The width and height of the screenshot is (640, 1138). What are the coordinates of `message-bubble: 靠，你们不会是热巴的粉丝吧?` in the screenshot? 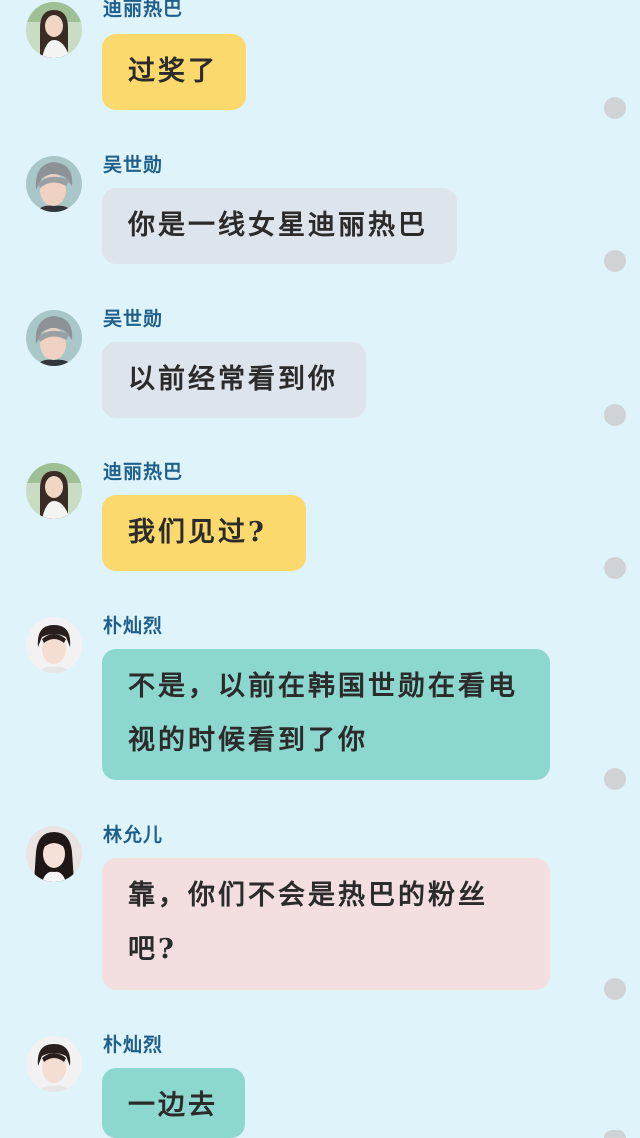 It's located at (326, 924).